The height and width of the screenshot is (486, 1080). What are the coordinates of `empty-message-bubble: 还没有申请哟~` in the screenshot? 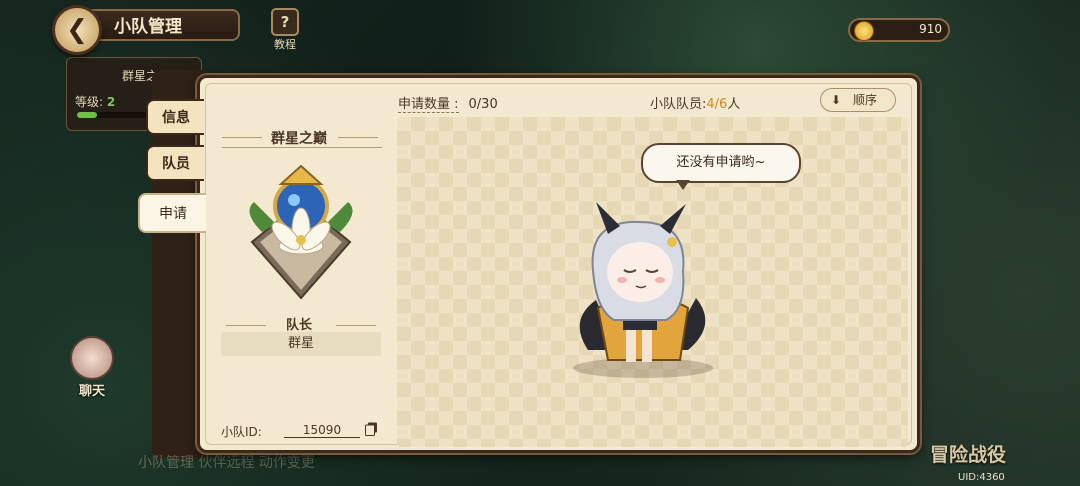 It's located at (721, 163).